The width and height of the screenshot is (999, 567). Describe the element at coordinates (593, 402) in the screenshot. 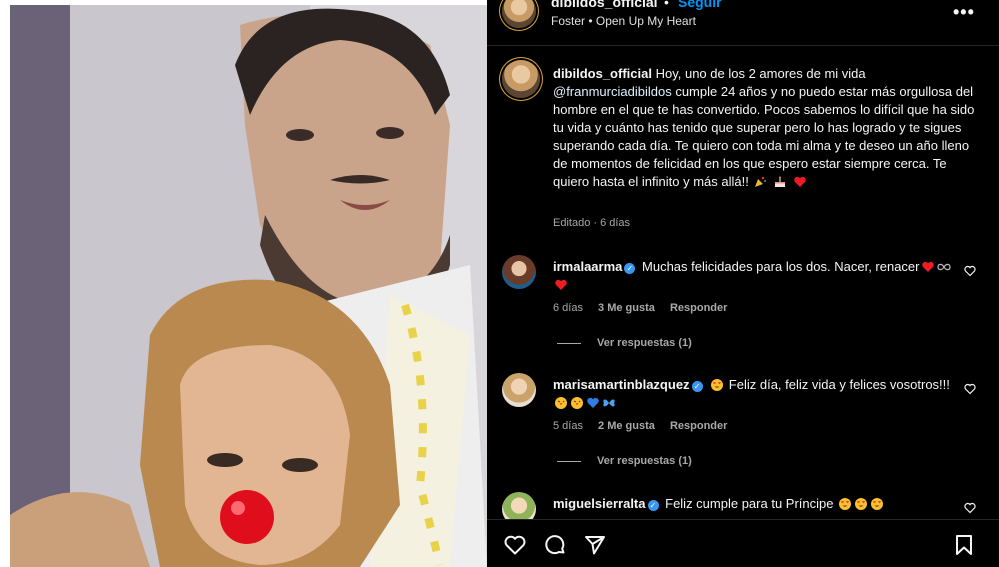

I see `blue-heart-icon` at that location.